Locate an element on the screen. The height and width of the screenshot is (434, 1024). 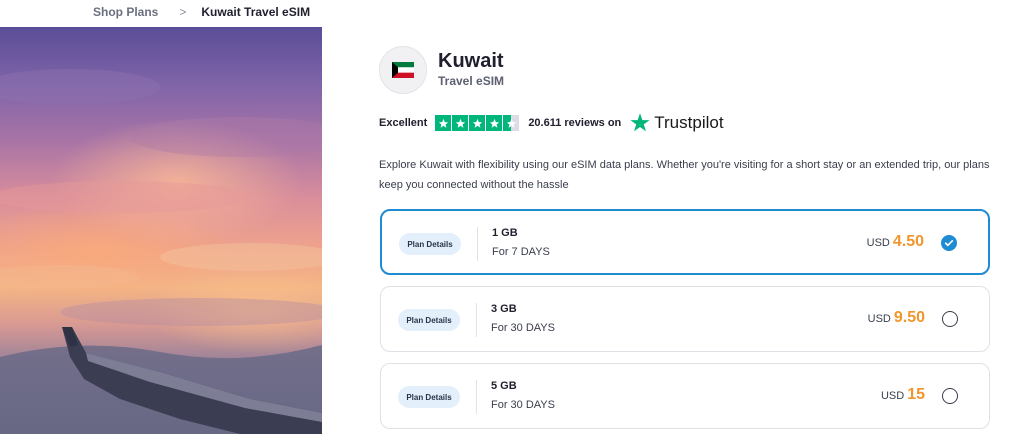
plan-card-3gb: Plan Details 3 GB For 30 DAYS USD 9.50 is located at coordinates (685, 319).